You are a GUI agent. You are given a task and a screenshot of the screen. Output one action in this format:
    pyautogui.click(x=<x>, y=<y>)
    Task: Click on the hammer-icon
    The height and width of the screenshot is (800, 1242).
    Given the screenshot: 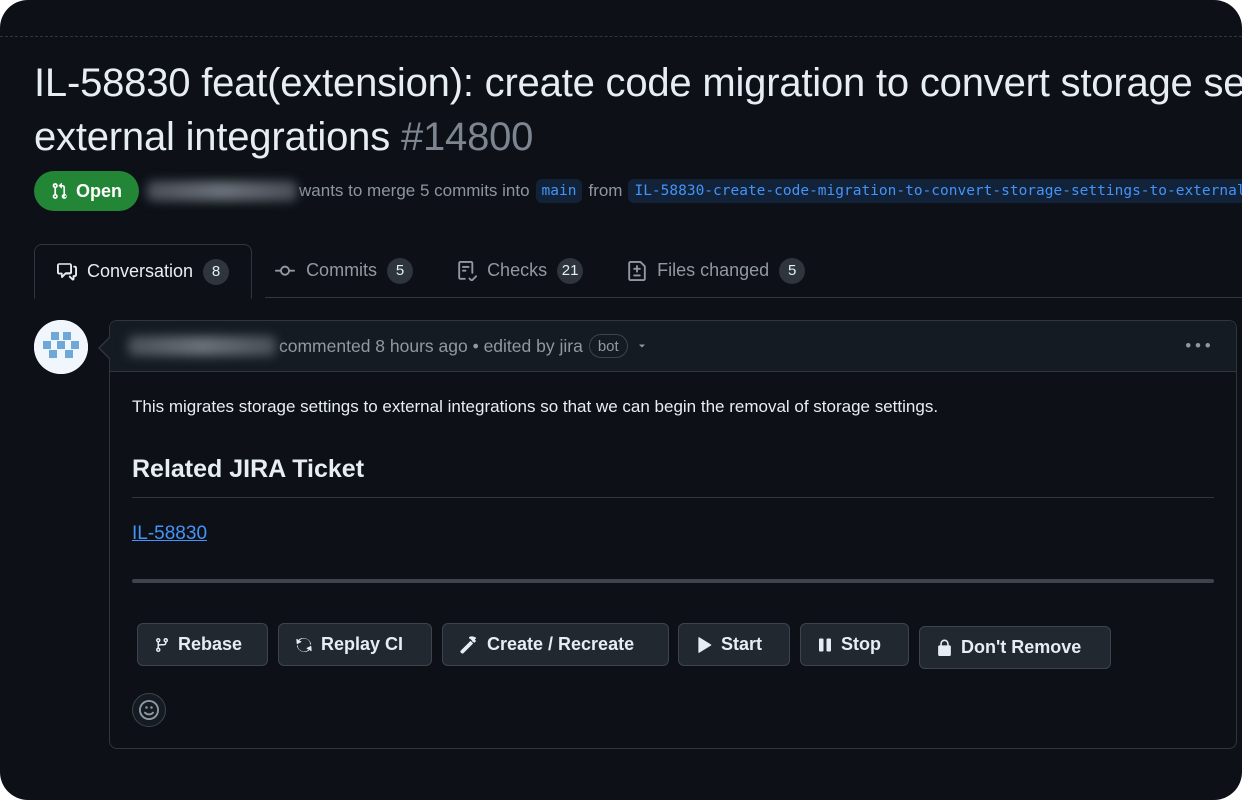 What is the action you would take?
    pyautogui.click(x=468, y=644)
    